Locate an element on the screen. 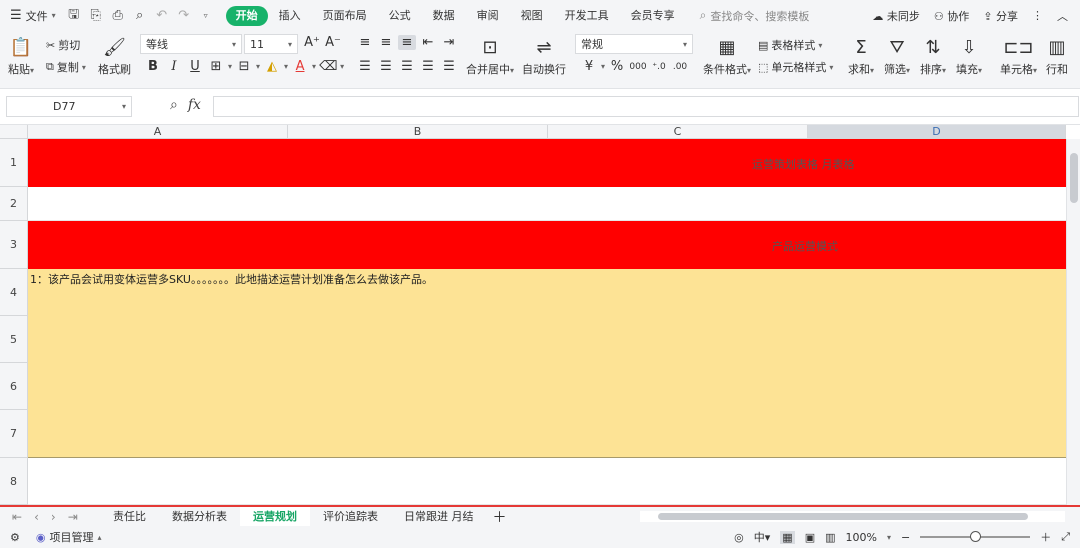 The width and height of the screenshot is (1080, 548). percent-icon: % is located at coordinates (617, 66).